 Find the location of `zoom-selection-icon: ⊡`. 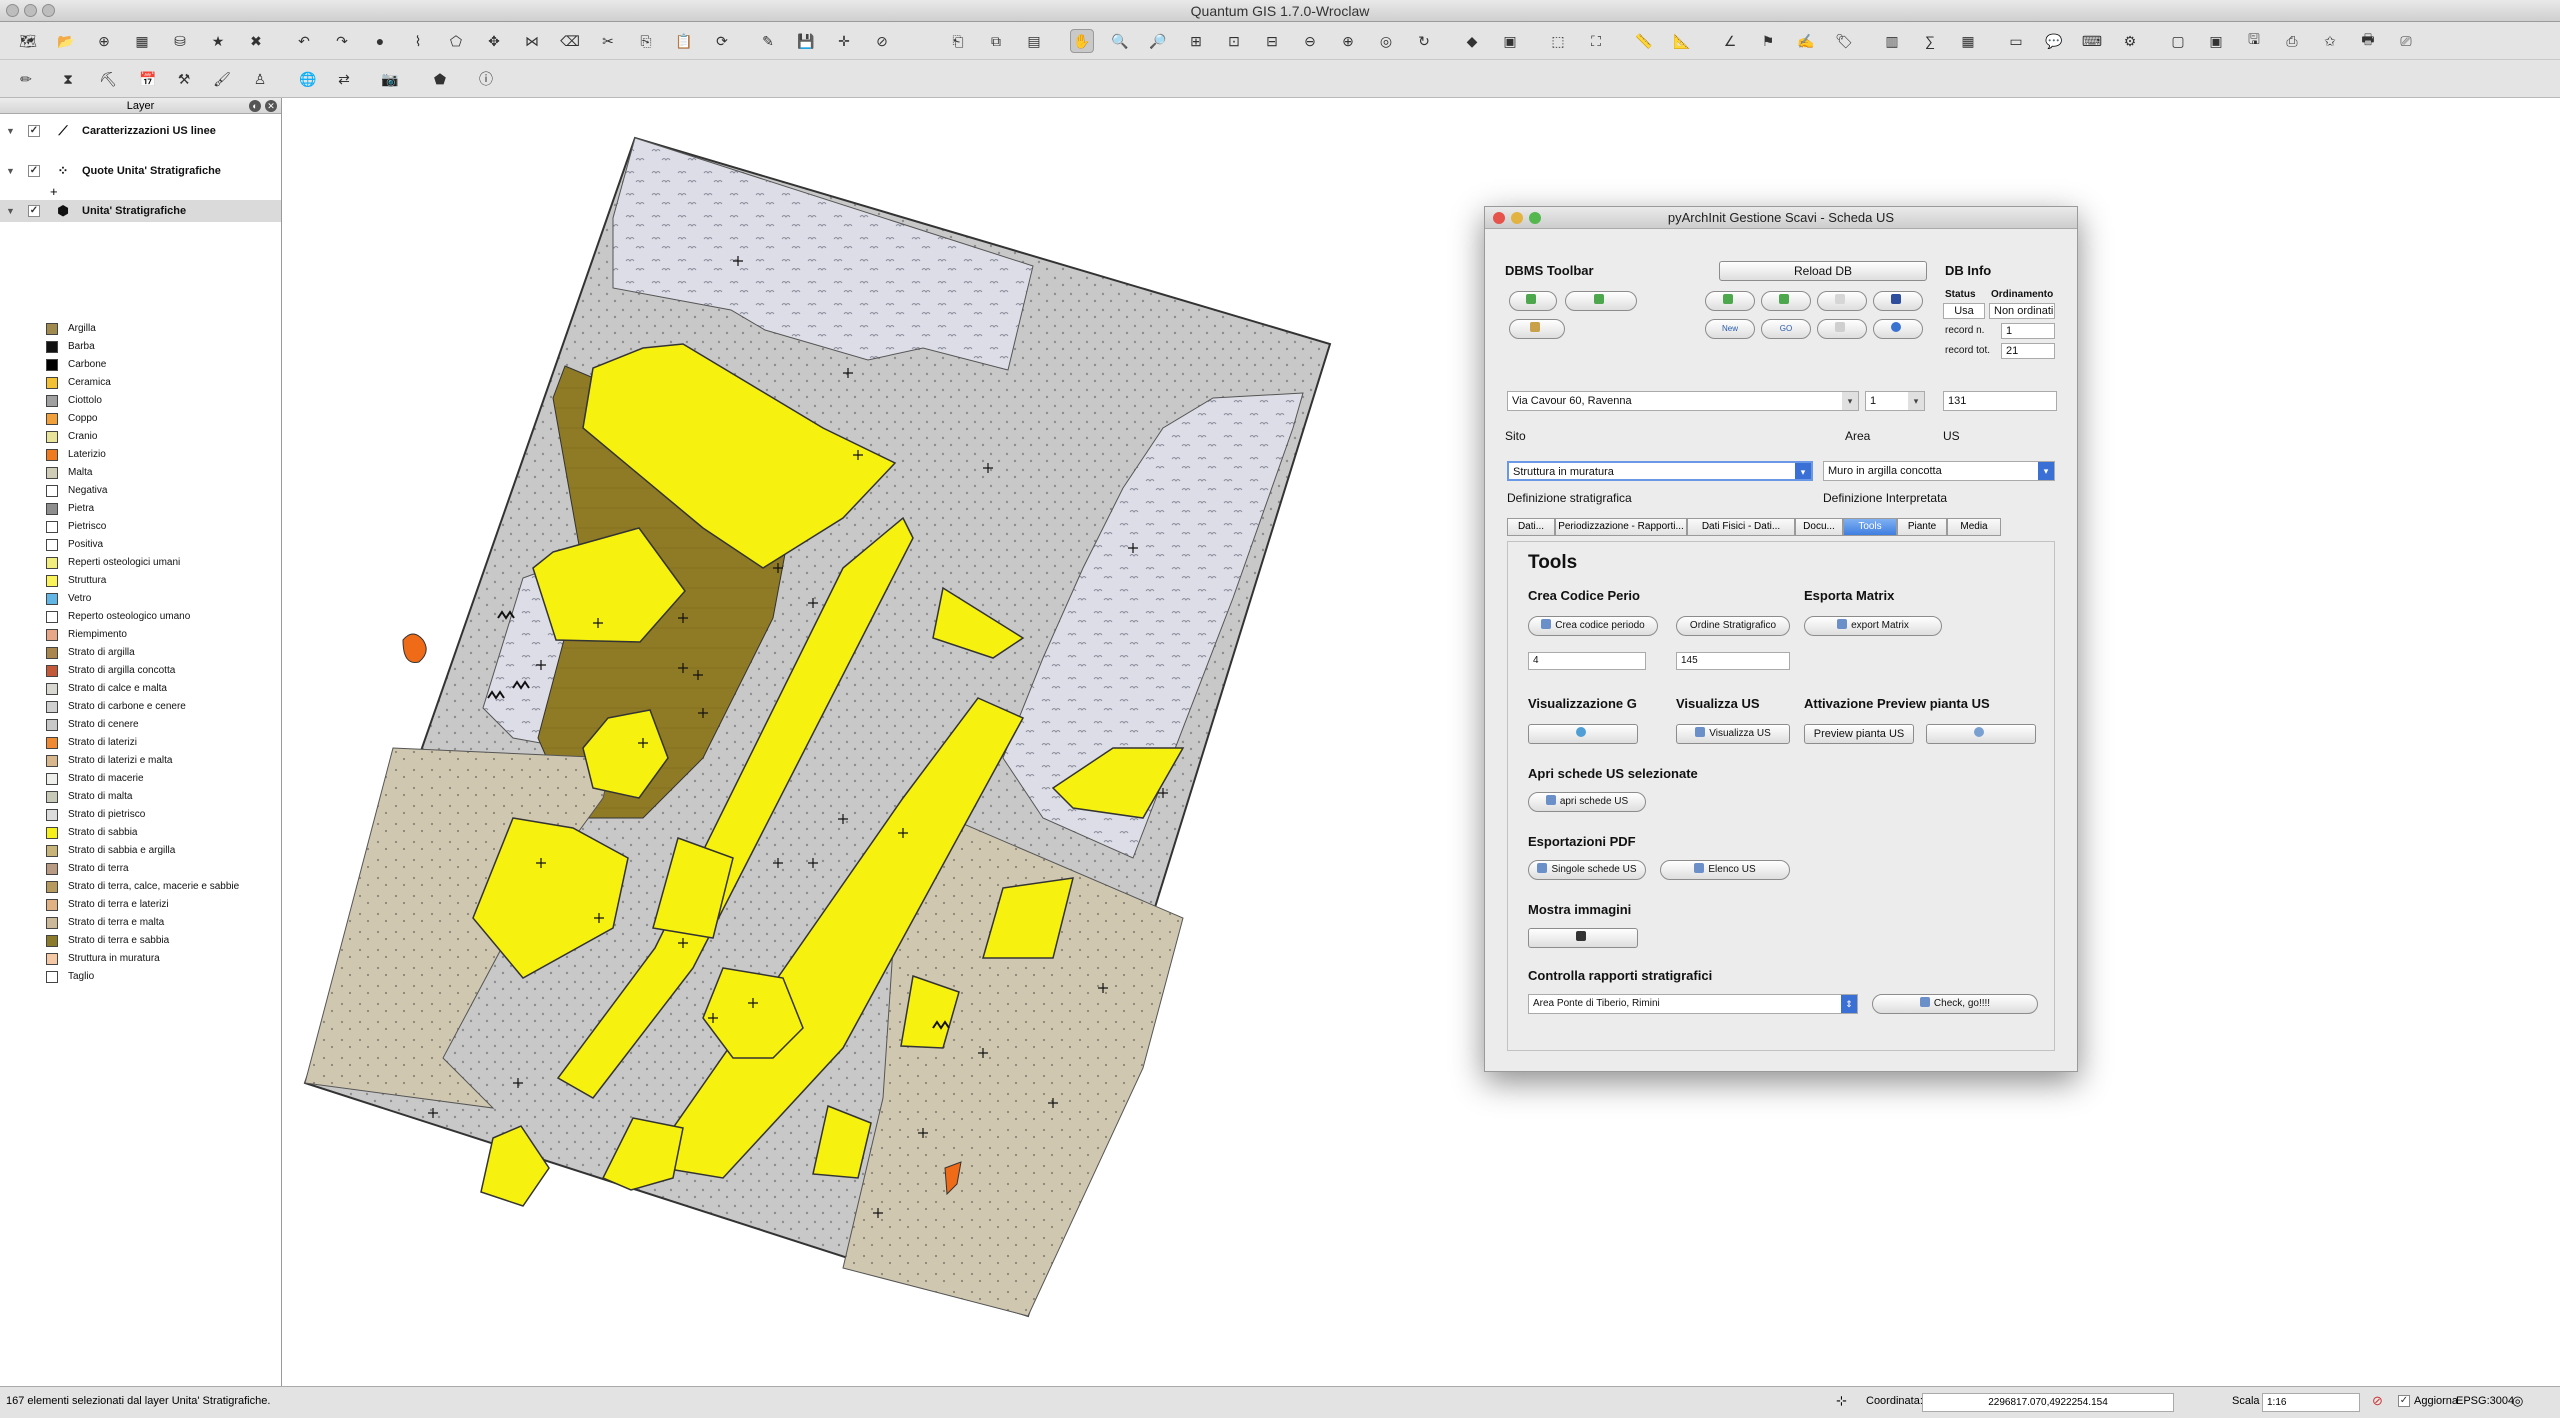

zoom-selection-icon: ⊡ is located at coordinates (1234, 41).